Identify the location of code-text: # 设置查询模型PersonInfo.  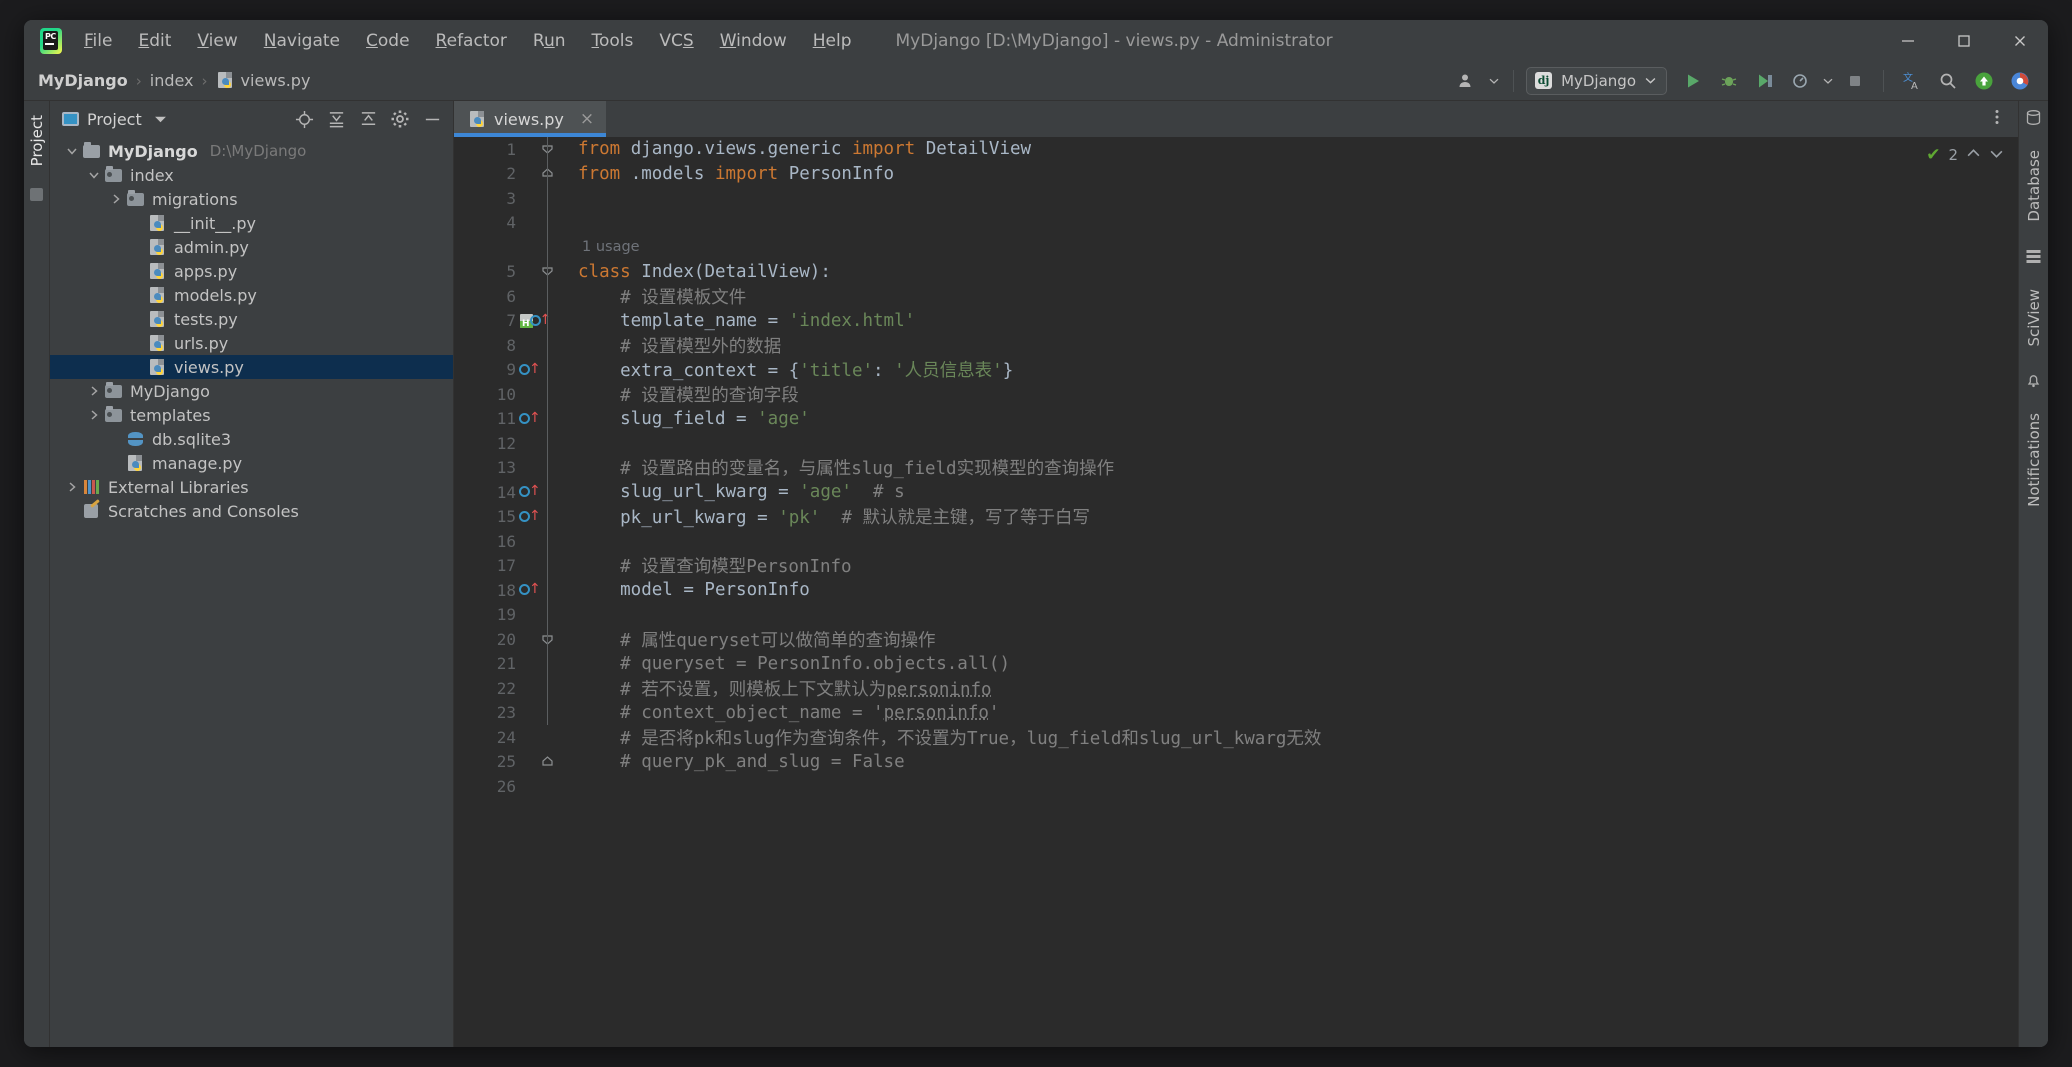
(703, 565).